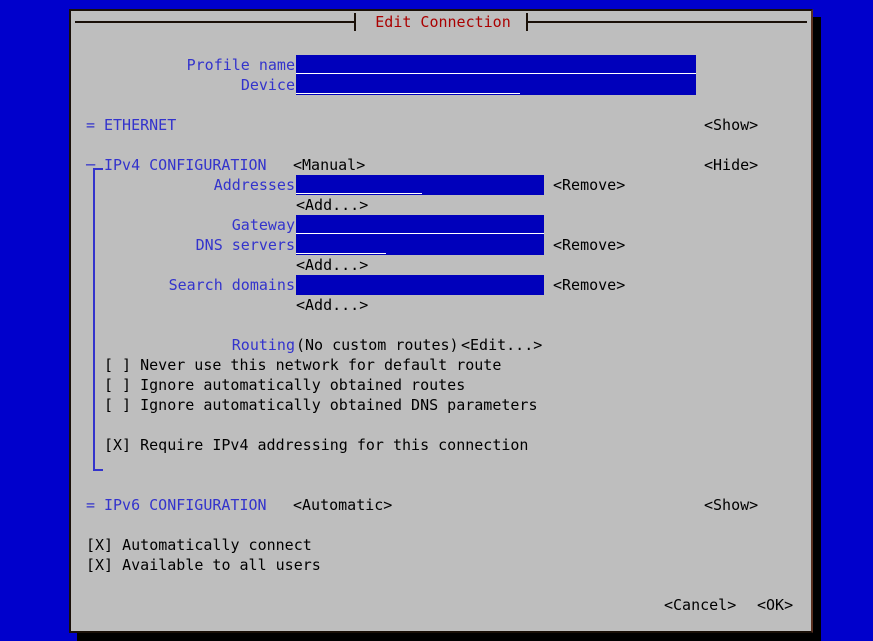 This screenshot has width=873, height=641. What do you see at coordinates (355, 22) in the screenshot?
I see `titlebar-tick-left` at bounding box center [355, 22].